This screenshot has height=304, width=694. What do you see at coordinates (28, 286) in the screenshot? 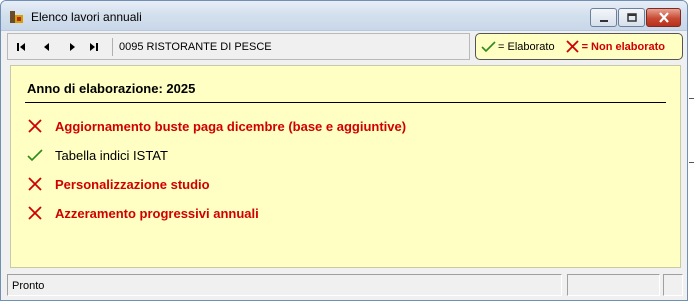
I see `status-text: Pronto` at bounding box center [28, 286].